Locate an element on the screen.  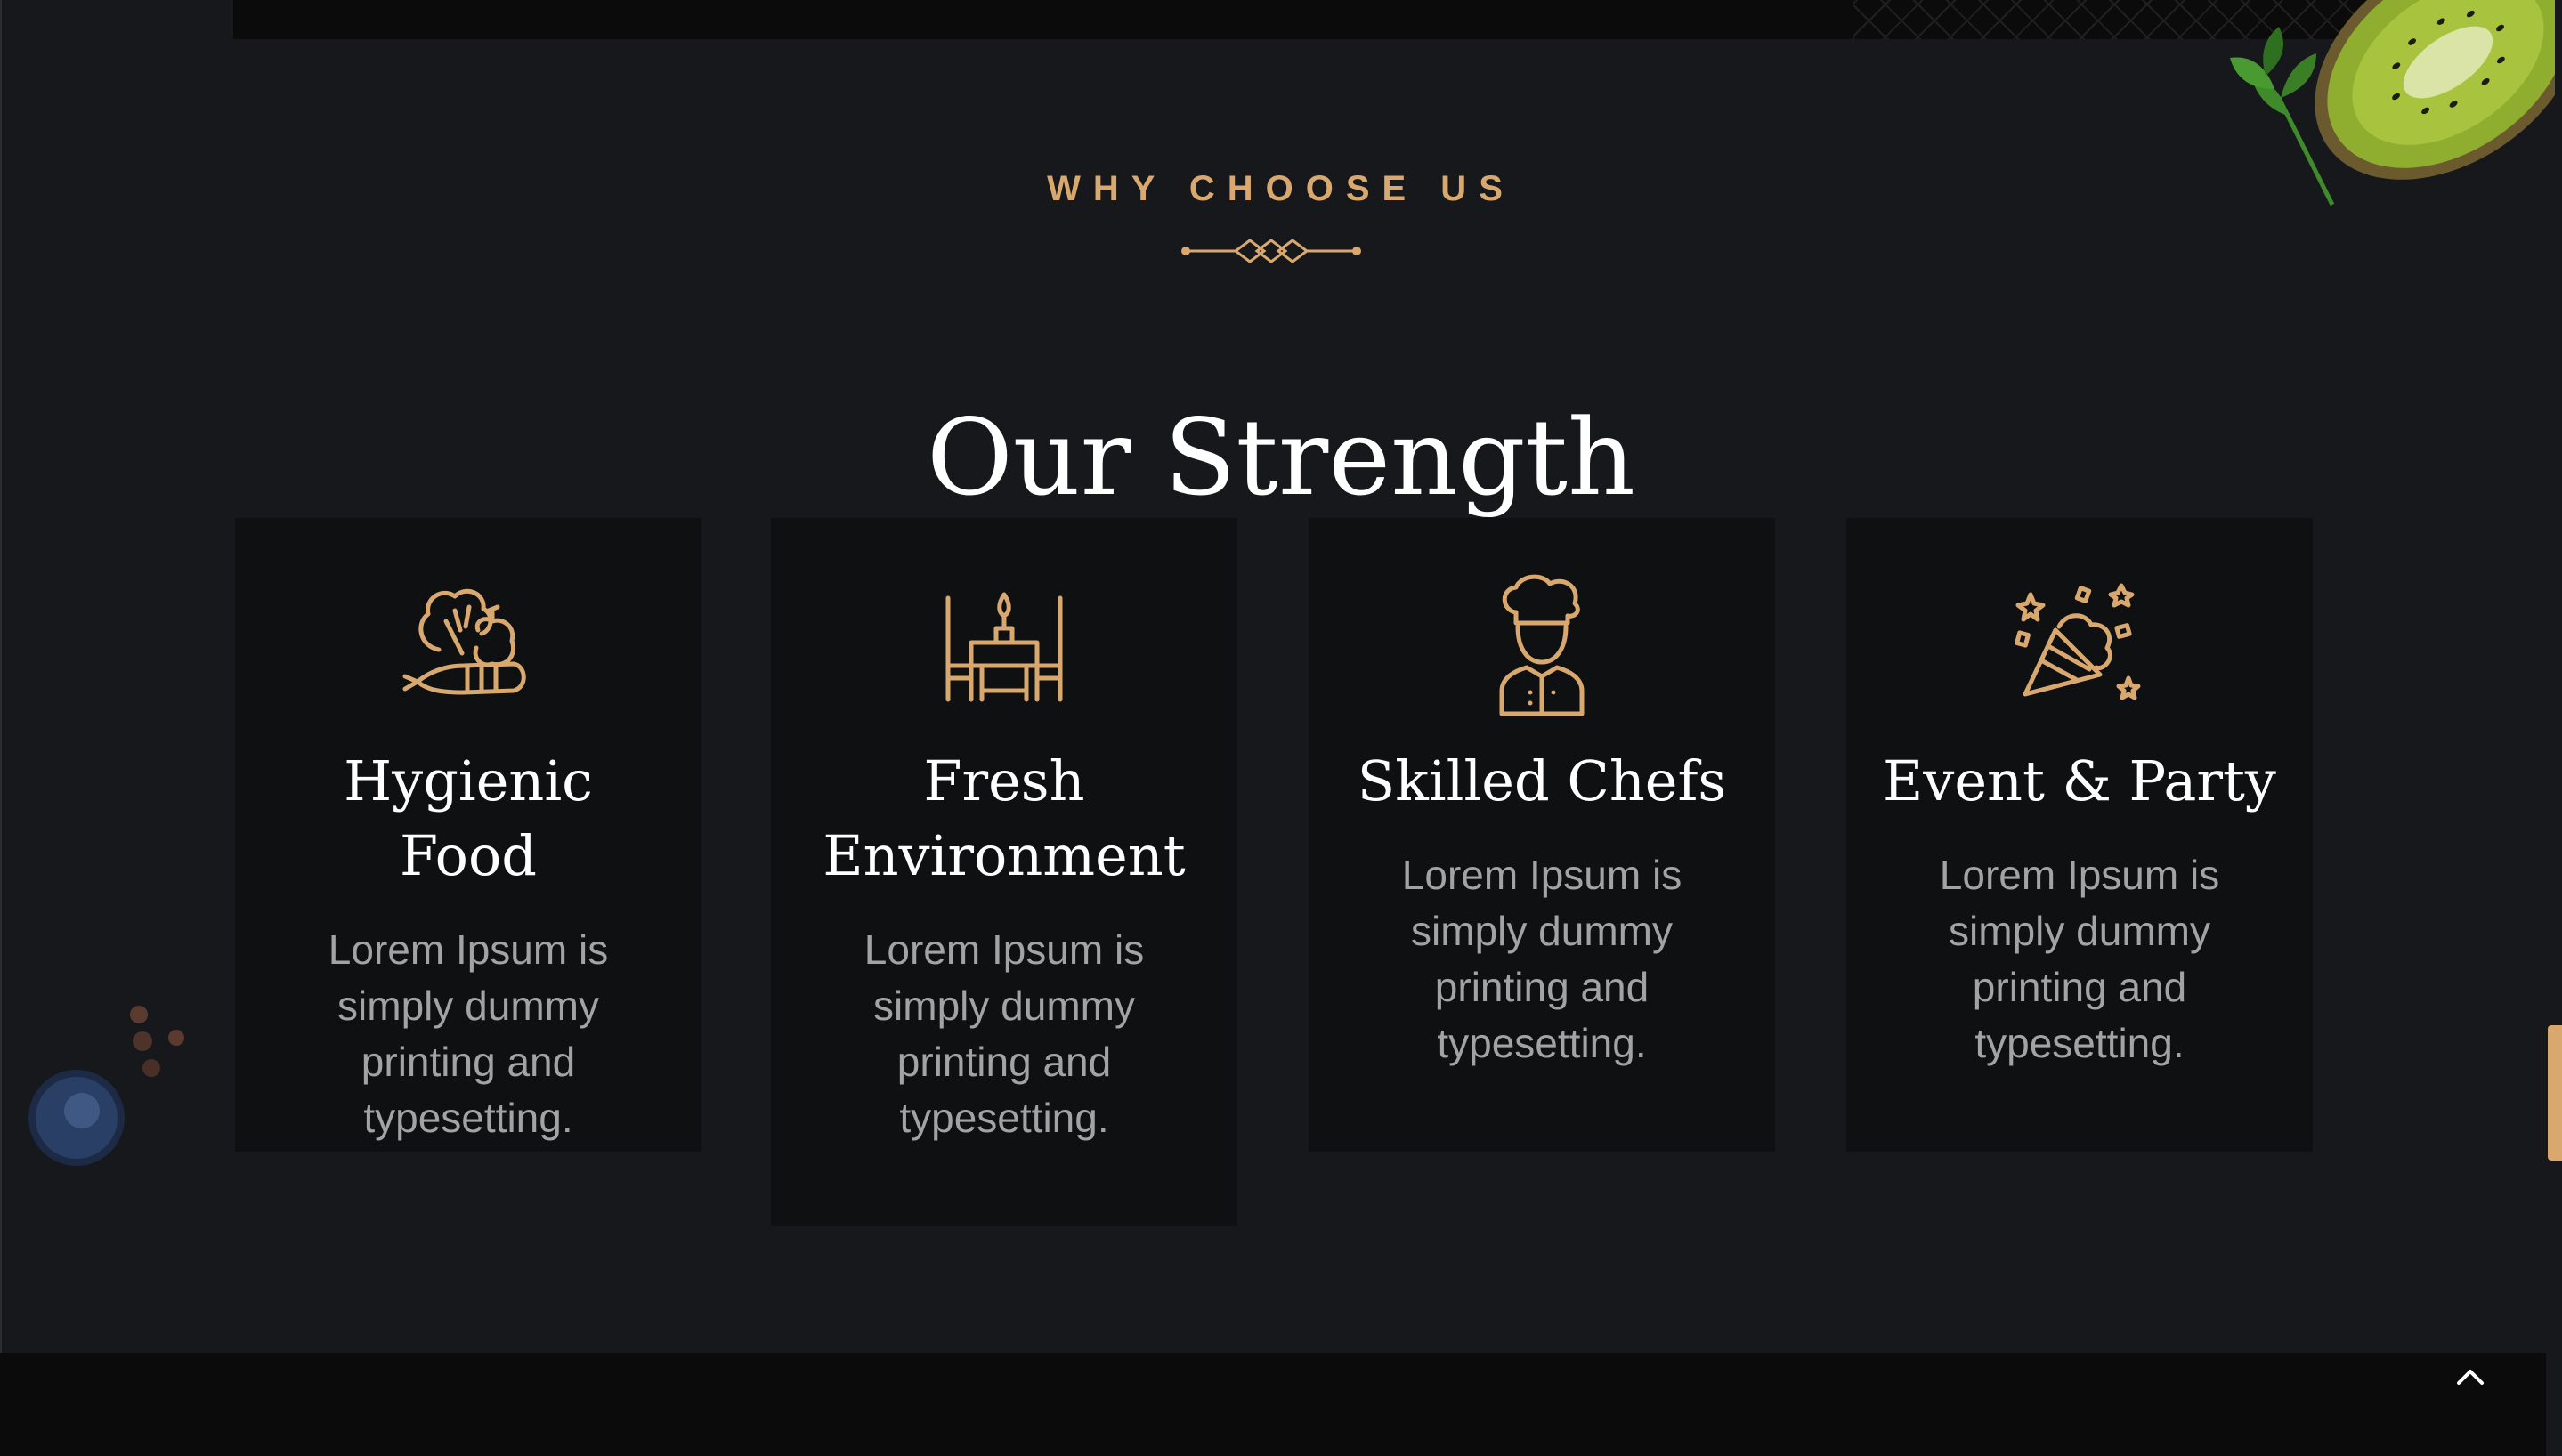
scroll-to-top-button is located at coordinates (2470, 1377).